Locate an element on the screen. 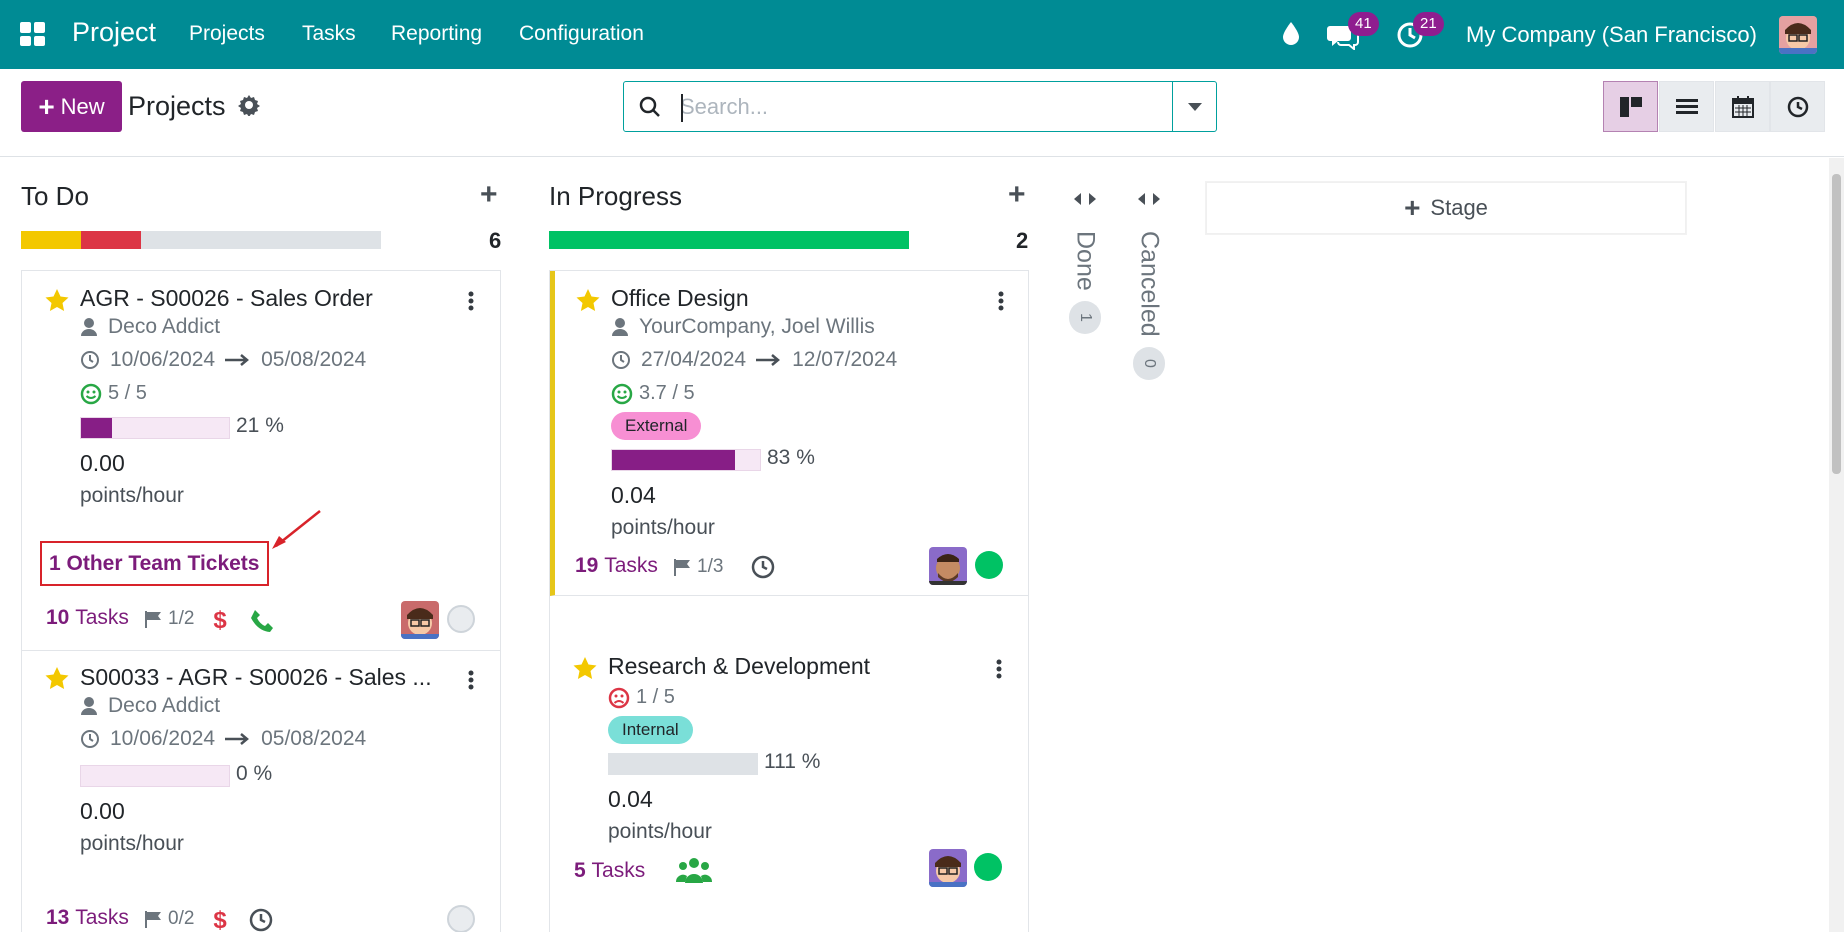 The height and width of the screenshot is (932, 1844). apps-menu-icon is located at coordinates (32, 34).